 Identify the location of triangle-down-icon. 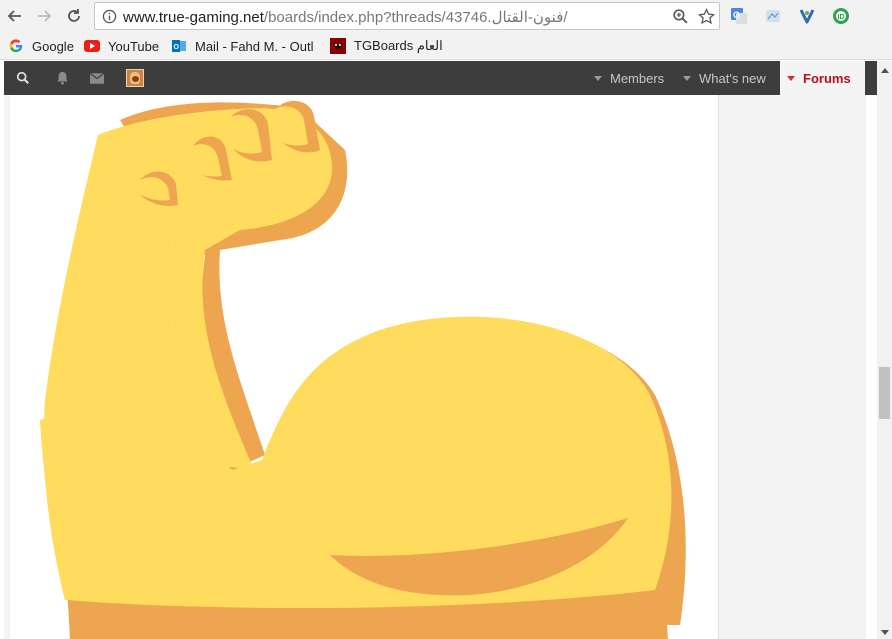
(884, 632).